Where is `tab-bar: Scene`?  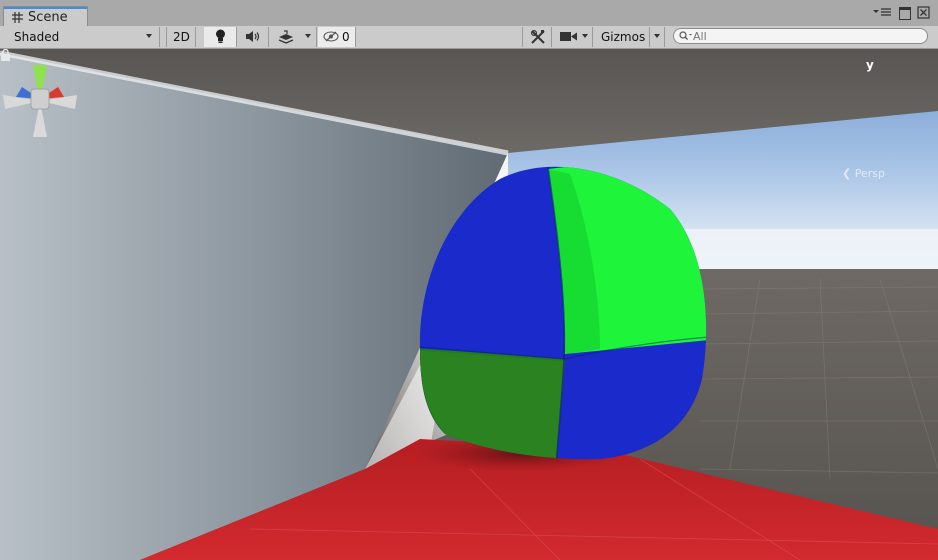 tab-bar: Scene is located at coordinates (469, 13).